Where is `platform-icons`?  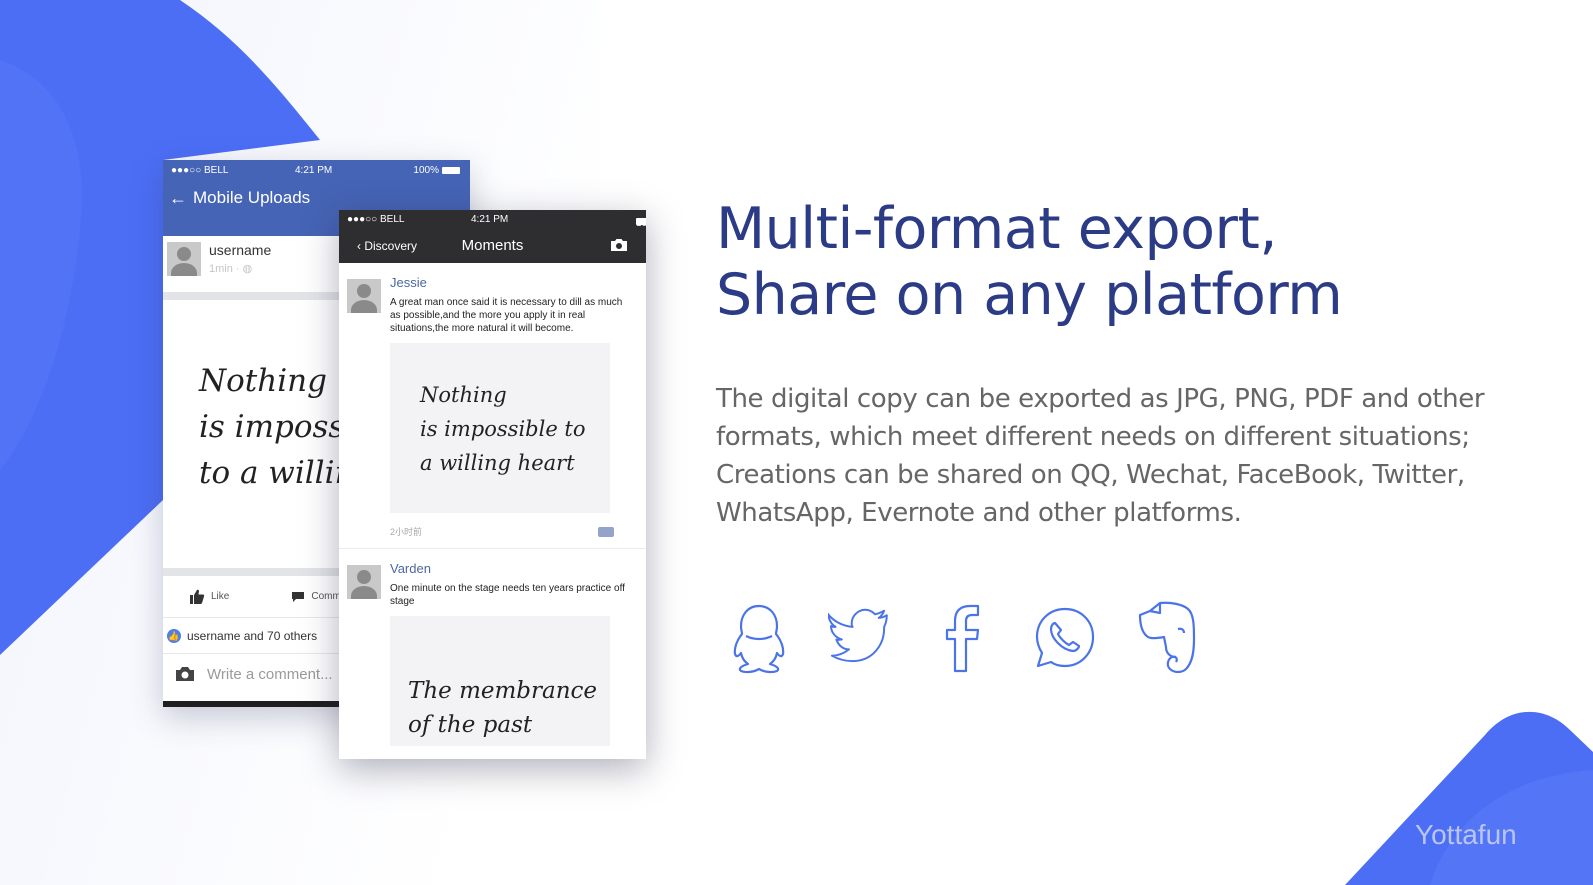 platform-icons is located at coordinates (963, 638).